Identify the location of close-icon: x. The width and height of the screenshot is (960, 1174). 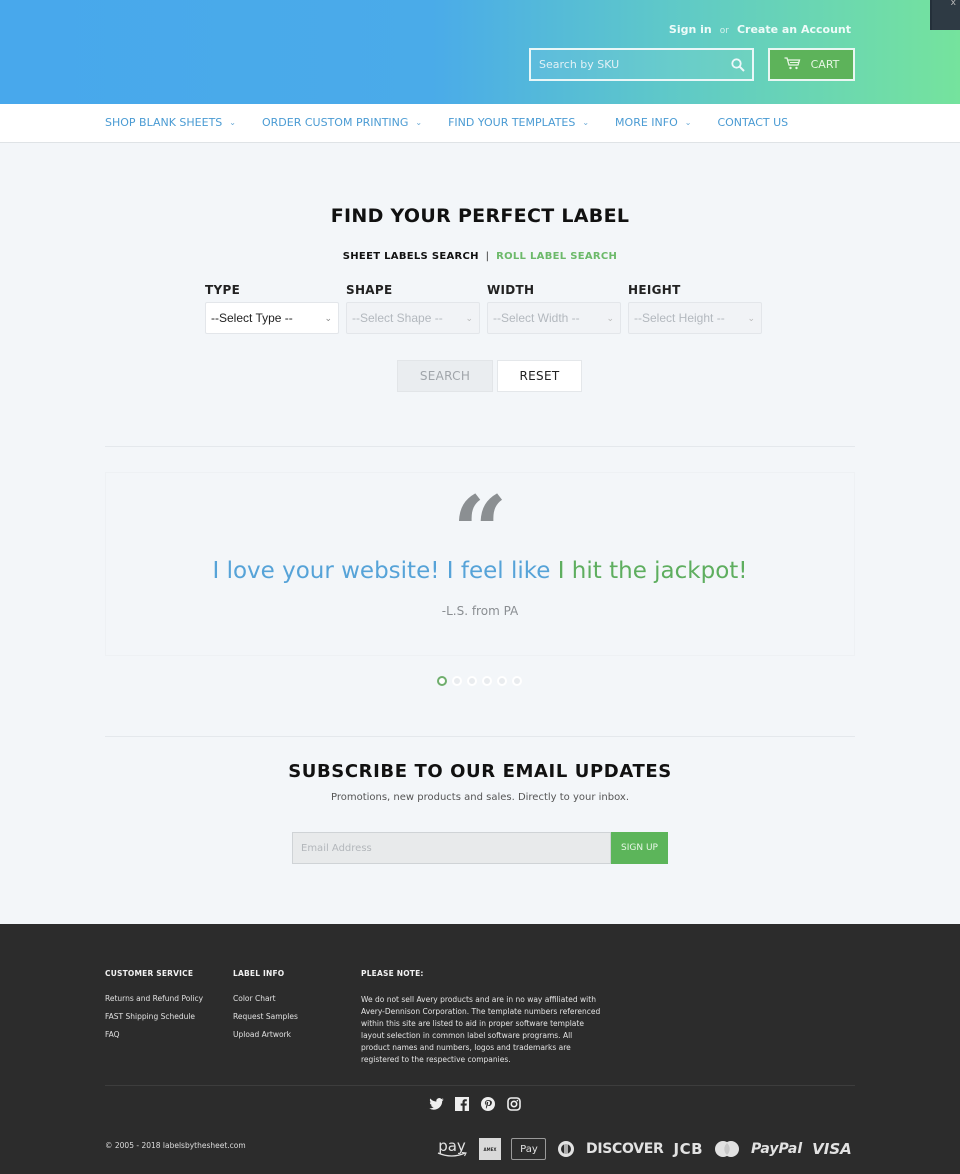
(953, 4).